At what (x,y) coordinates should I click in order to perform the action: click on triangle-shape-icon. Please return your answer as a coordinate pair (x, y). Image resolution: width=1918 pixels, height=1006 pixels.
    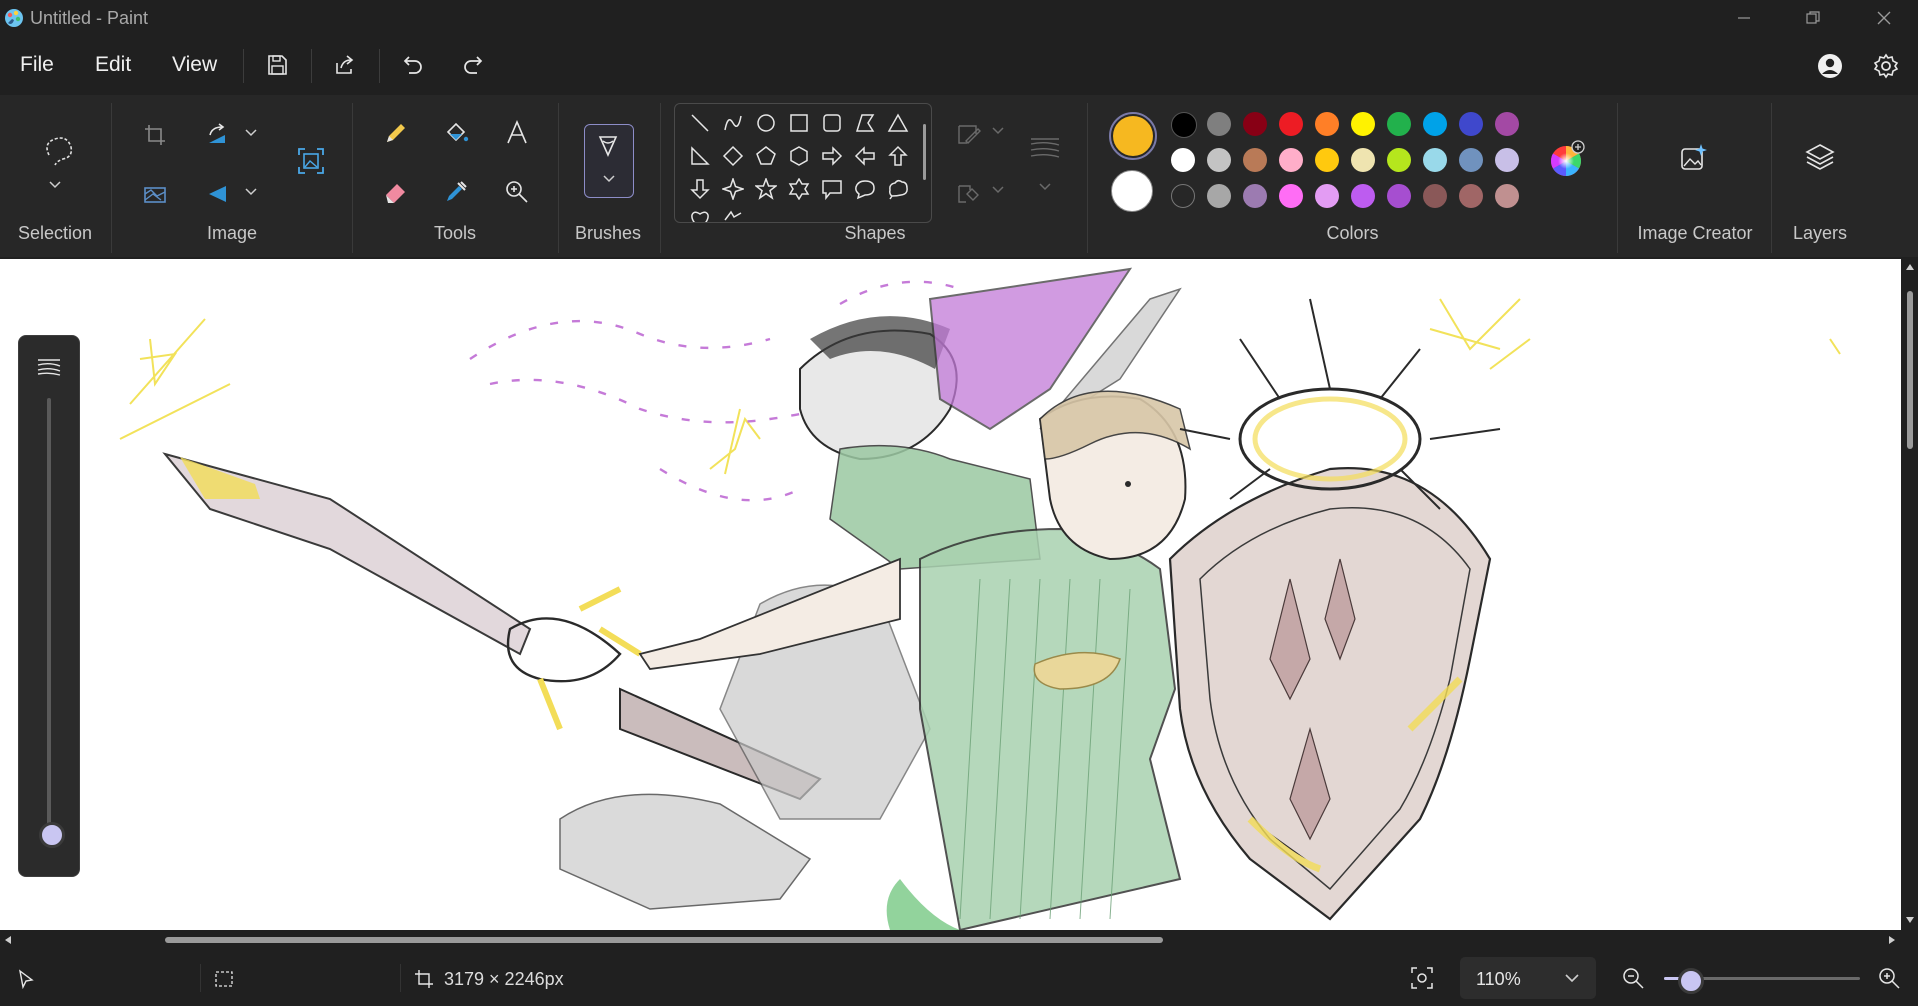
    Looking at the image, I should click on (898, 123).